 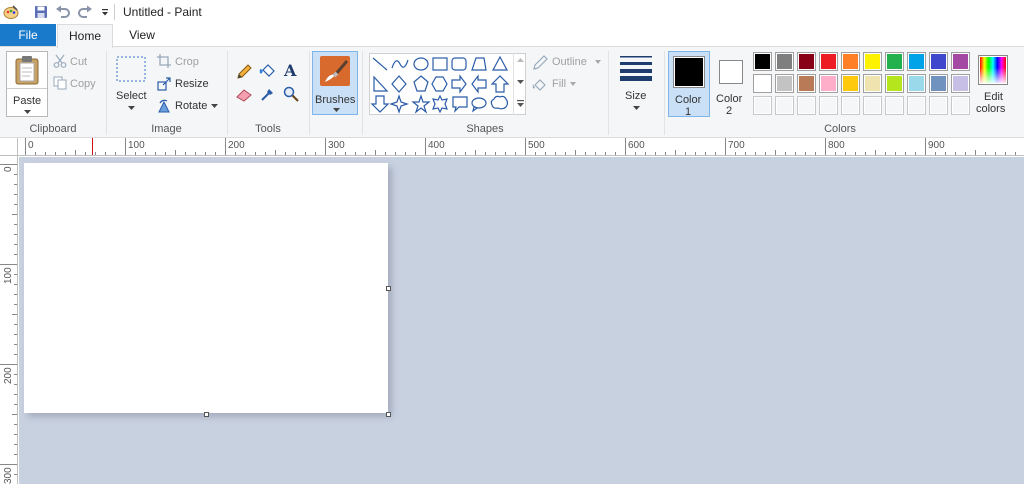 What do you see at coordinates (187, 62) in the screenshot?
I see `crop-button: Crop` at bounding box center [187, 62].